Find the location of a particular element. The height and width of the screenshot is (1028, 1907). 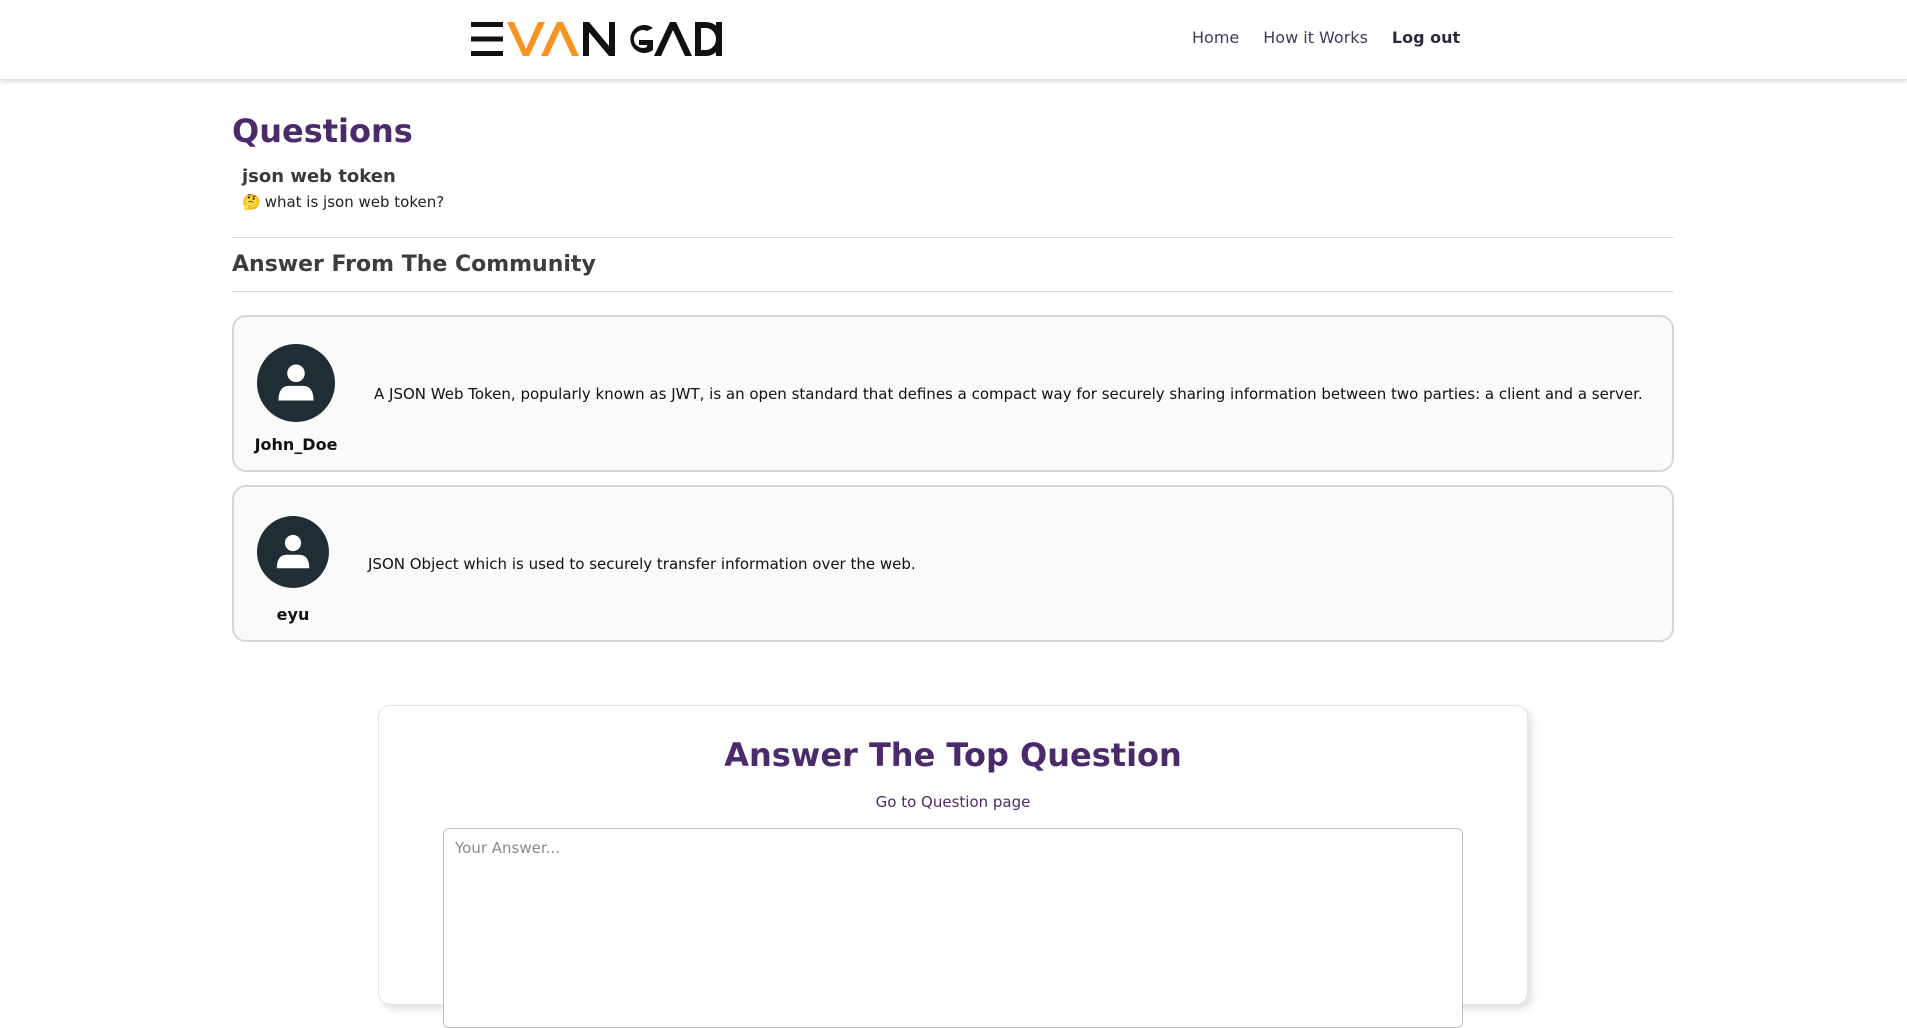

main-nav: Home How it Works Log out is located at coordinates (1326, 37).